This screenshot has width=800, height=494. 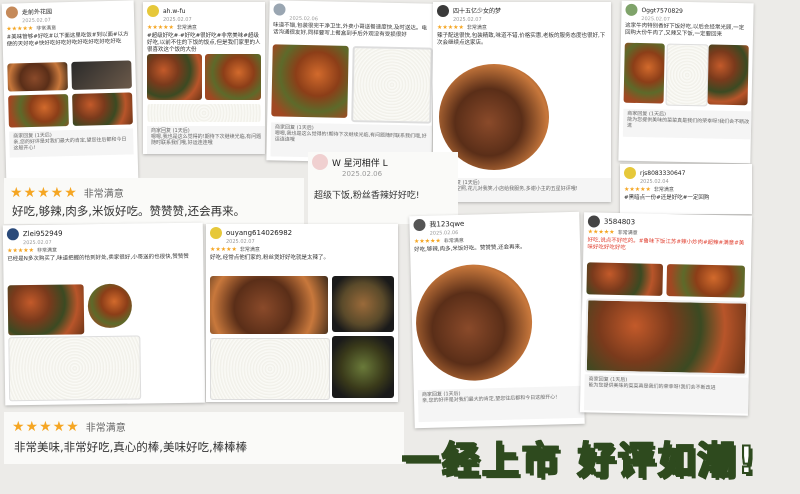 I want to click on reviewer-name: rjs8083330647, so click(x=663, y=173).